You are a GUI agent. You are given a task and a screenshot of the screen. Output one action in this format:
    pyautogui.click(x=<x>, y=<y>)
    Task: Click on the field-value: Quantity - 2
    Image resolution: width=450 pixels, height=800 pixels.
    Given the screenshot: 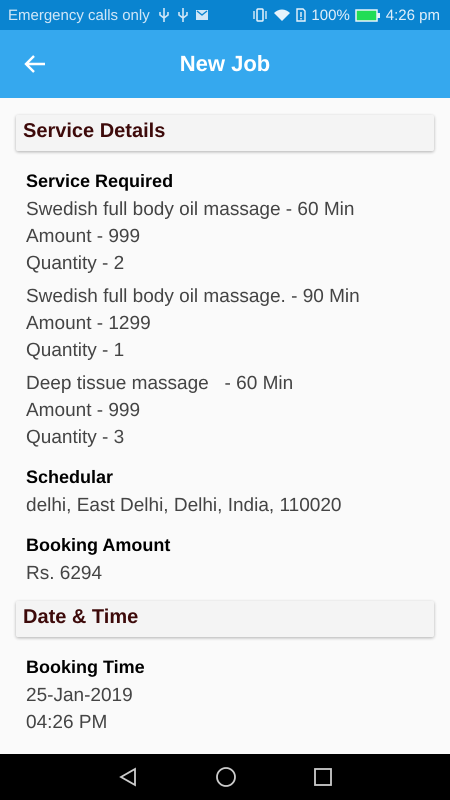 What is the action you would take?
    pyautogui.click(x=76, y=264)
    